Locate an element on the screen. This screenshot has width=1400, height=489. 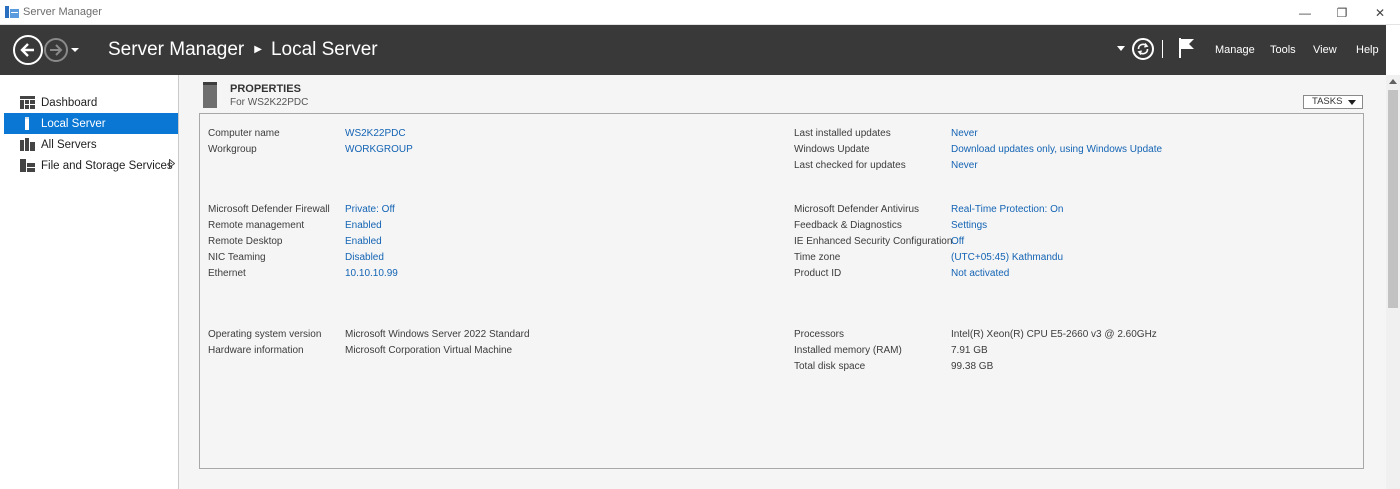
sidebar-item-label: All Servers is located at coordinates (69, 144).